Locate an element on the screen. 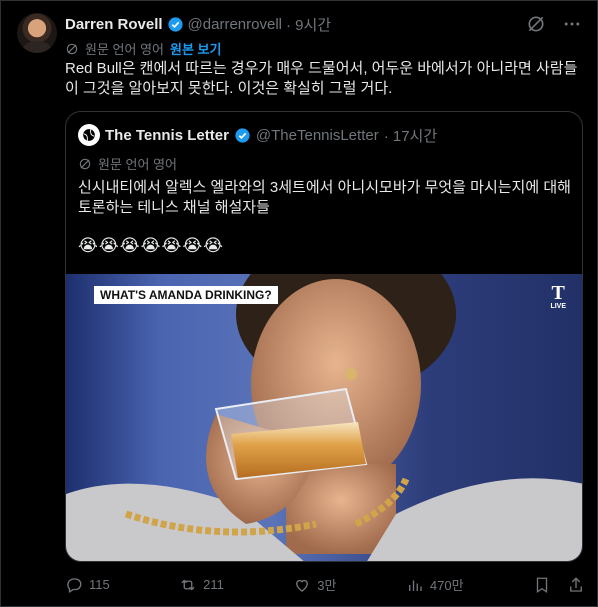 The width and height of the screenshot is (598, 607). show-original-link: 원본 보기 is located at coordinates (195, 48).